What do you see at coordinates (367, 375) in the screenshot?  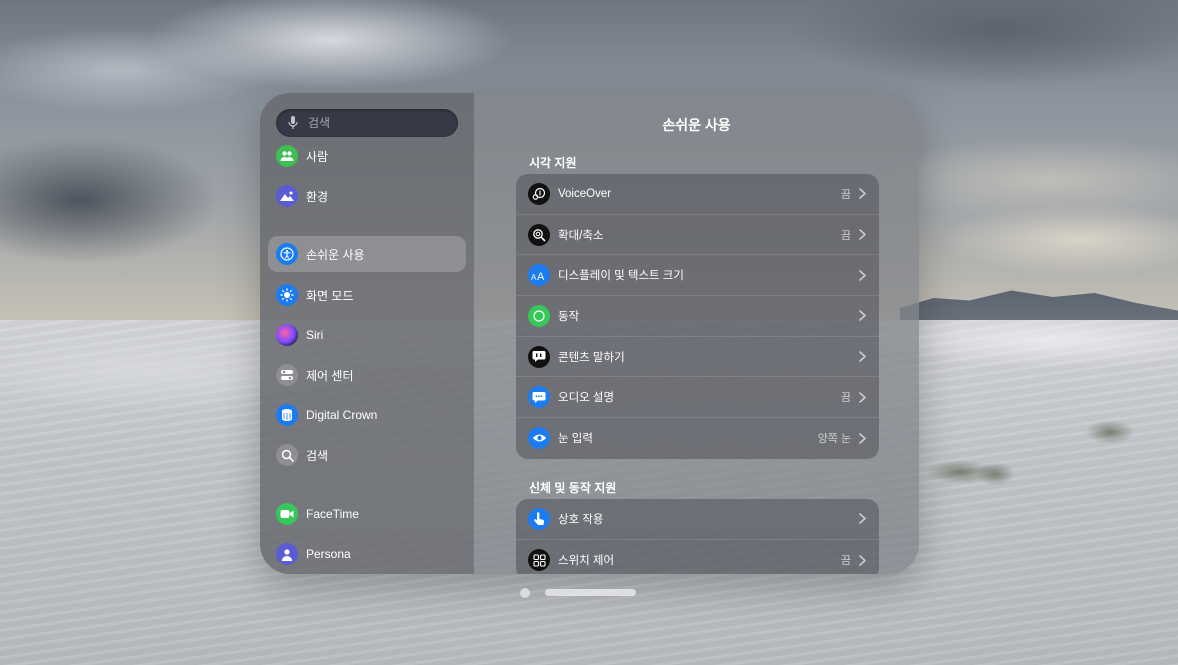 I see `sidebar-item-control-center: 제어 센터` at bounding box center [367, 375].